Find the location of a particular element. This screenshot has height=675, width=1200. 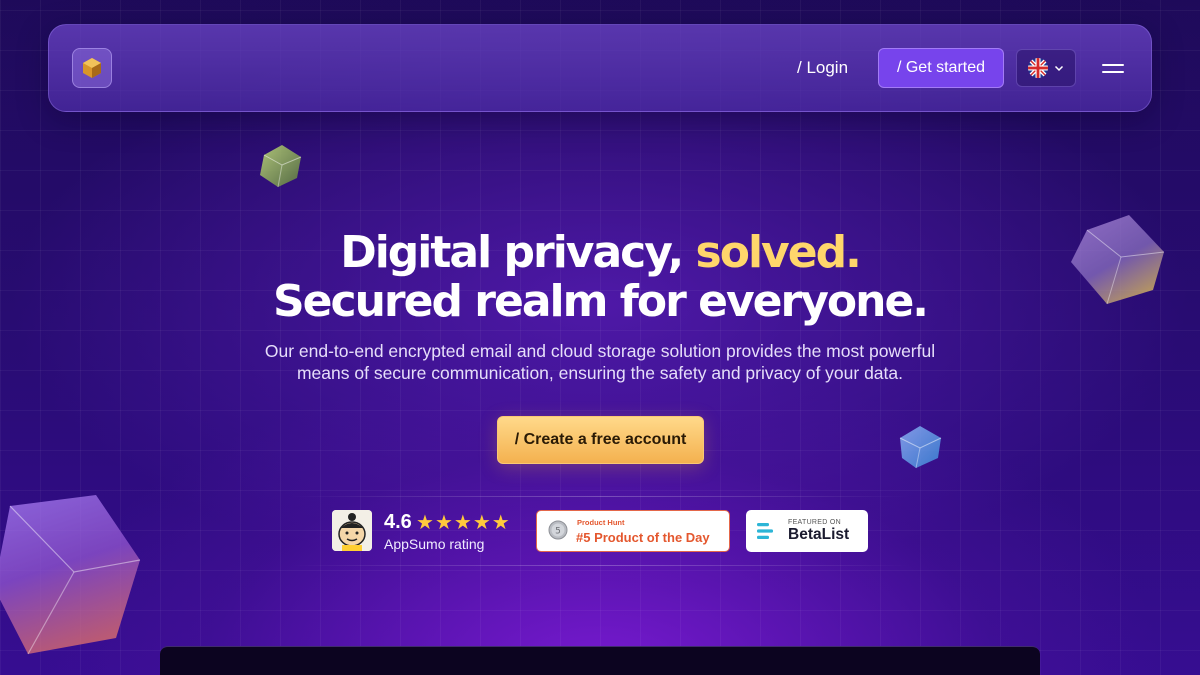

betalist-logo-icon is located at coordinates (765, 531).